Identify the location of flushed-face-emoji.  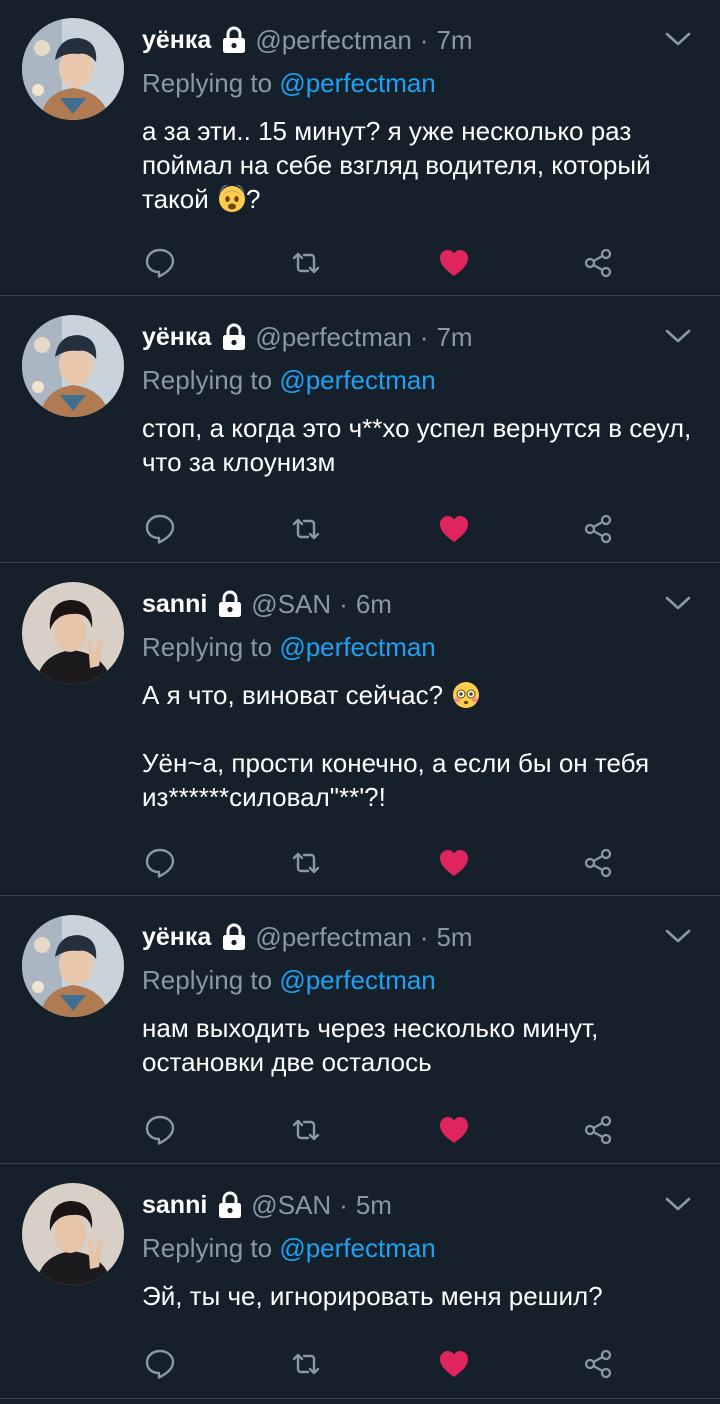
(466, 695).